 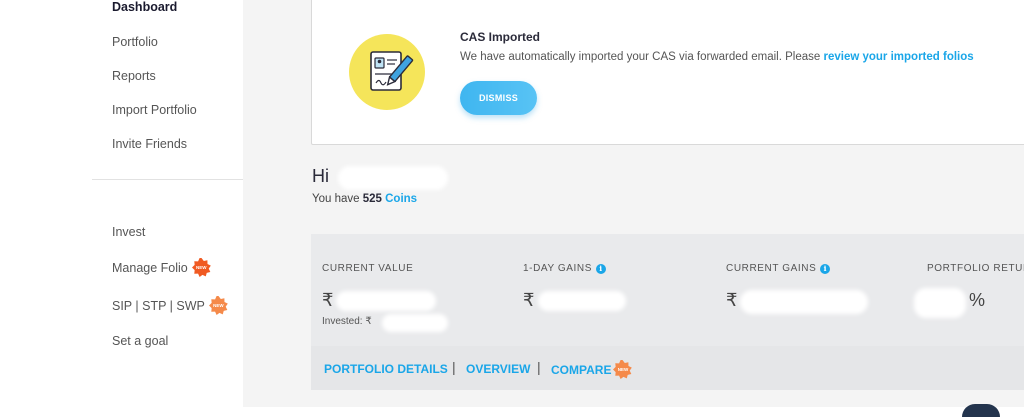 I want to click on sidebar-item-invite-friends: Invite Friends, so click(x=149, y=144).